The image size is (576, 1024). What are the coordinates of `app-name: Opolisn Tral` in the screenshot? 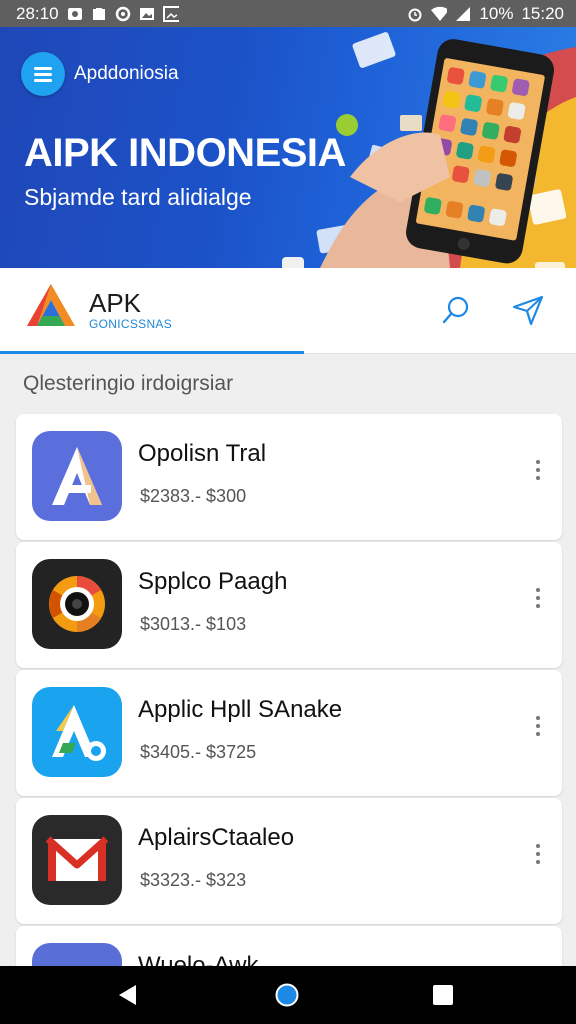 It's located at (202, 453).